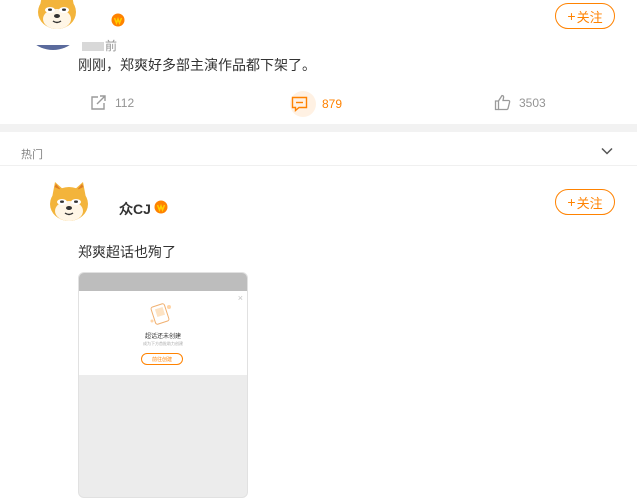  I want to click on post1-timestamp: 前, so click(107, 45).